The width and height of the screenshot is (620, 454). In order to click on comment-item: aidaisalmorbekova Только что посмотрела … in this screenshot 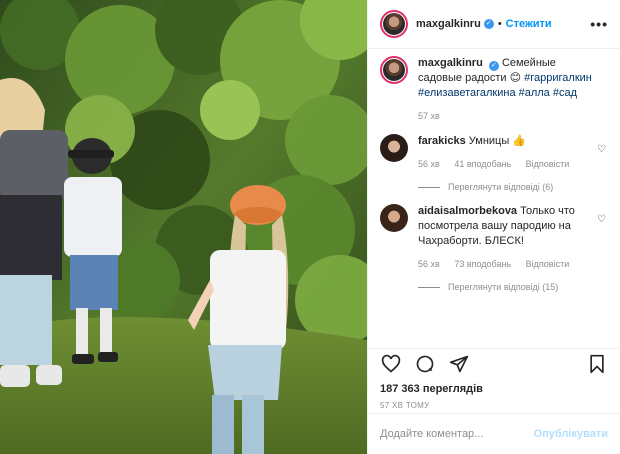, I will do `click(494, 238)`.